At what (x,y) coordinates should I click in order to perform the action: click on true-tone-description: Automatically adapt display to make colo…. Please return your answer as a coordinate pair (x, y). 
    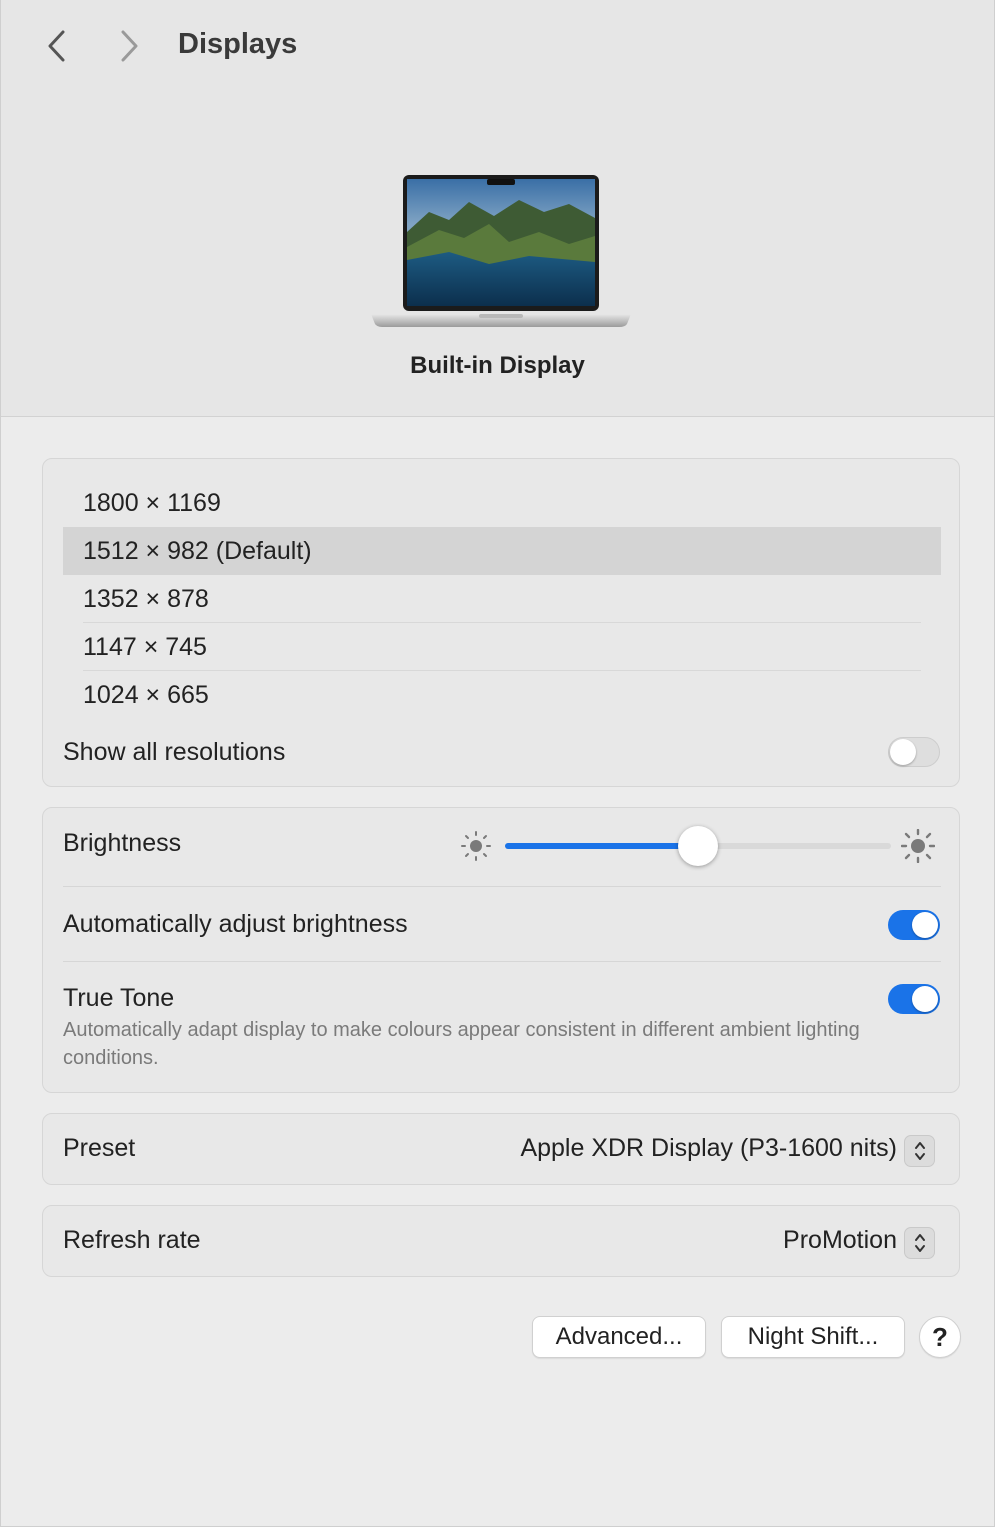
    Looking at the image, I should click on (461, 1044).